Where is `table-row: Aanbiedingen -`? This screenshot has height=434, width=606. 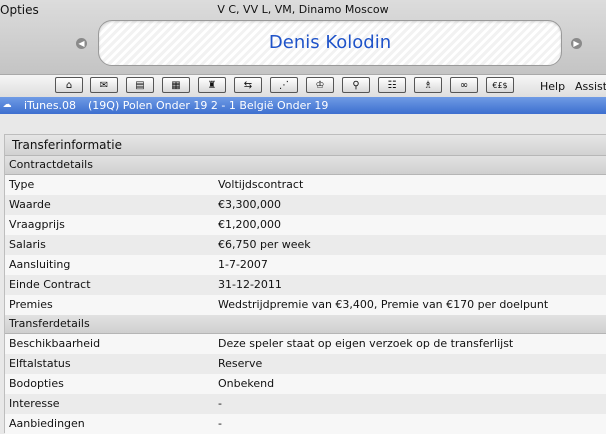 table-row: Aanbiedingen - is located at coordinates (305, 424).